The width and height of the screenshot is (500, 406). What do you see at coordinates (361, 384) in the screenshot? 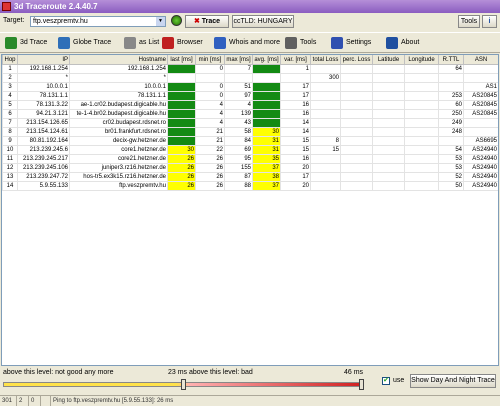
I see `threshold-bad-handle` at bounding box center [361, 384].